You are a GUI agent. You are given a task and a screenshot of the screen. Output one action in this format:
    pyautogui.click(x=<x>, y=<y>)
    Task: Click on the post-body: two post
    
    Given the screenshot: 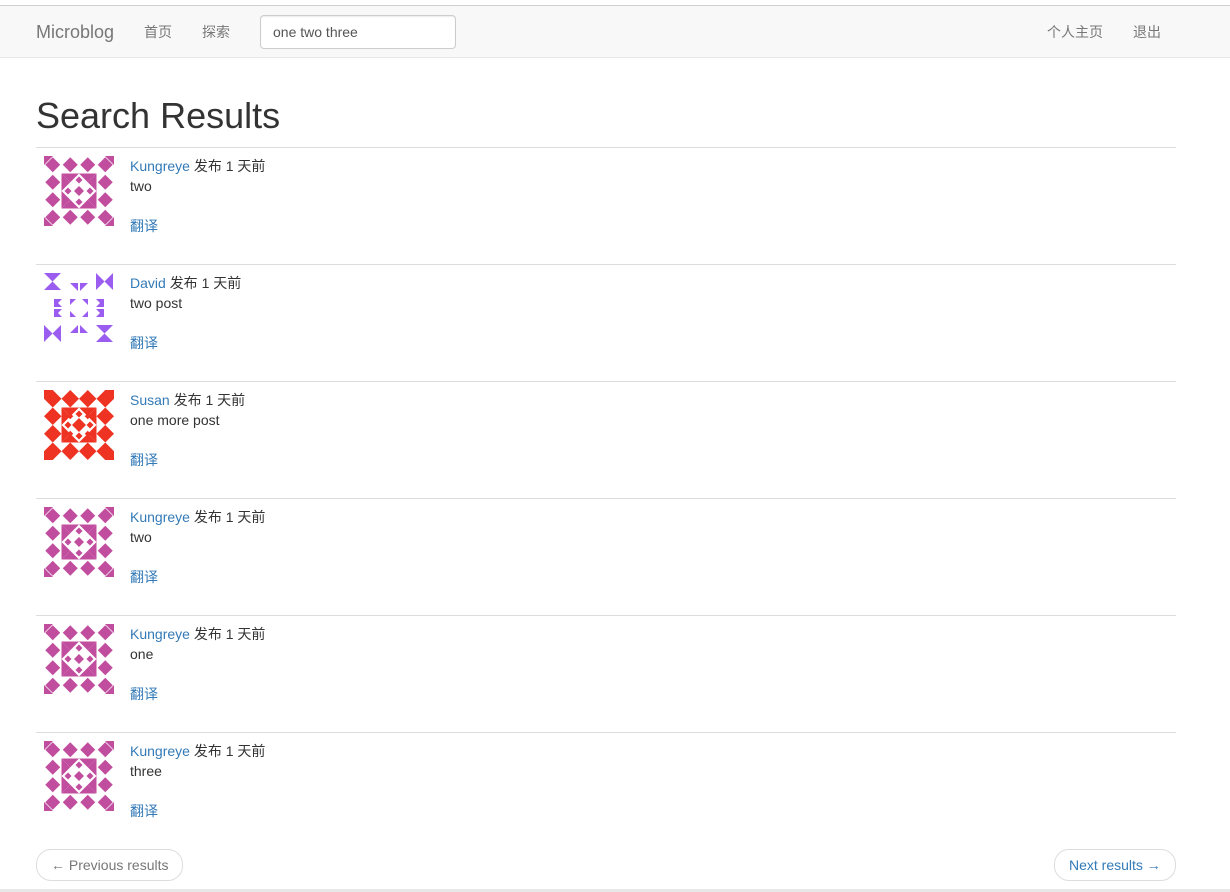 What is the action you would take?
    pyautogui.click(x=156, y=303)
    